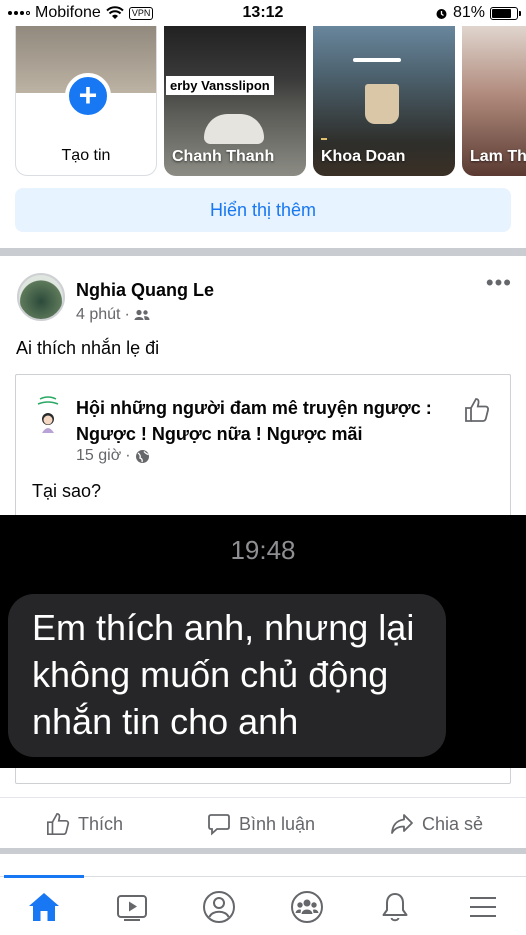  What do you see at coordinates (494, 95) in the screenshot?
I see `story-card: Lam Th` at bounding box center [494, 95].